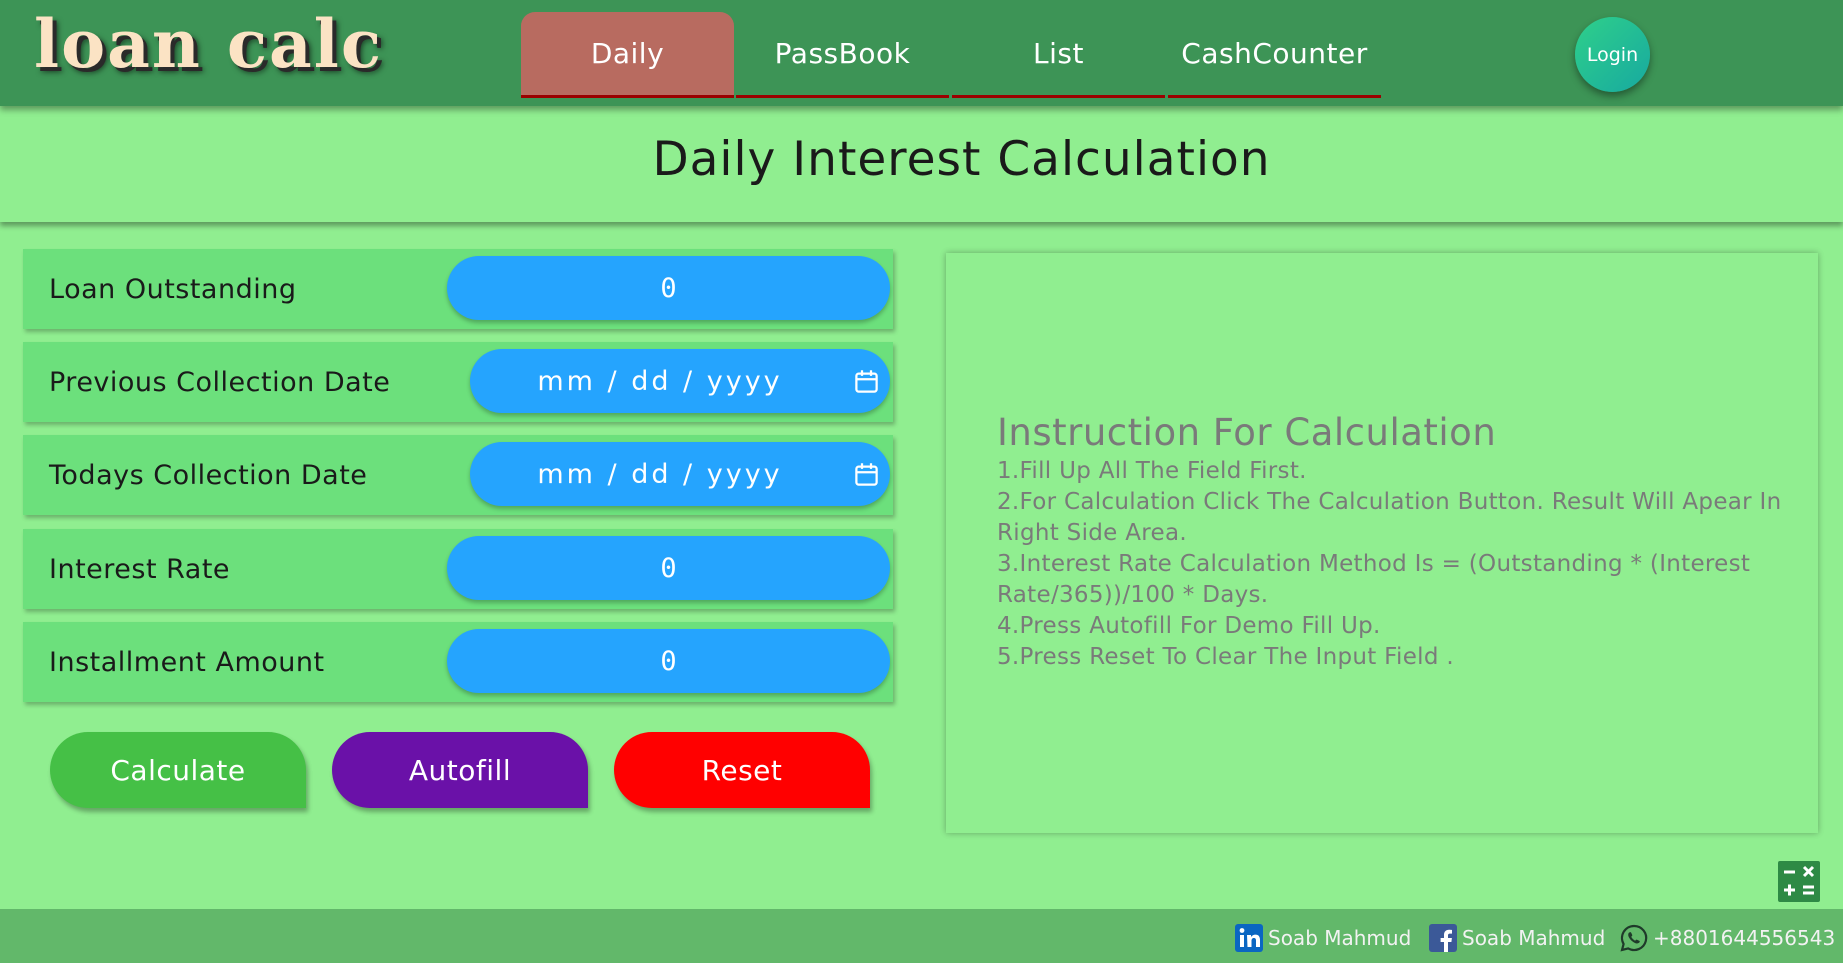 The width and height of the screenshot is (1843, 963). I want to click on form-row-installment-amount: Installment Amount 0, so click(458, 662).